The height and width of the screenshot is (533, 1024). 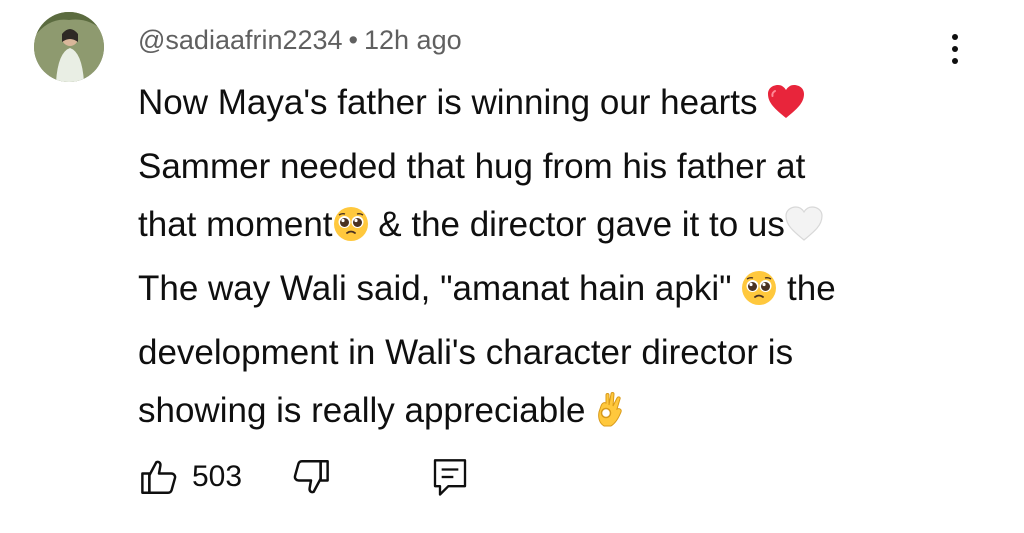 I want to click on reply-comment-icon, so click(x=450, y=477).